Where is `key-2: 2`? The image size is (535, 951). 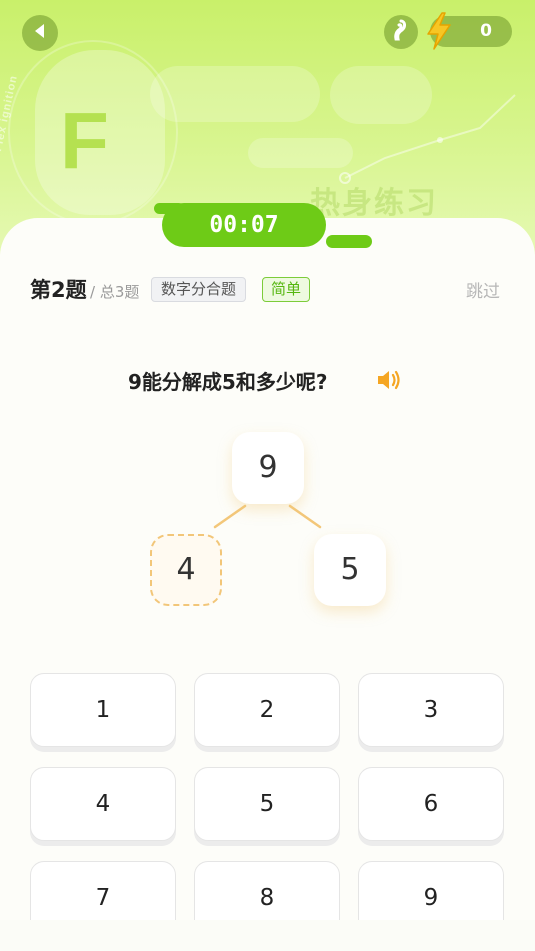 key-2: 2 is located at coordinates (267, 710).